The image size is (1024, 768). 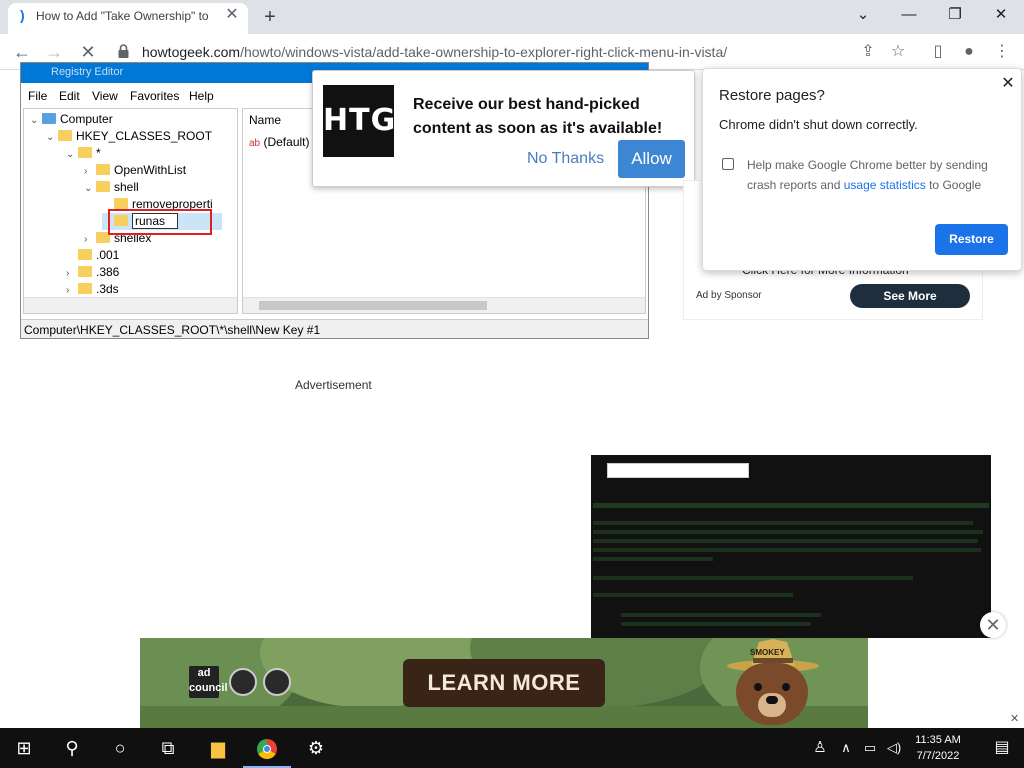 I want to click on crash-report-checkbox, so click(x=728, y=164).